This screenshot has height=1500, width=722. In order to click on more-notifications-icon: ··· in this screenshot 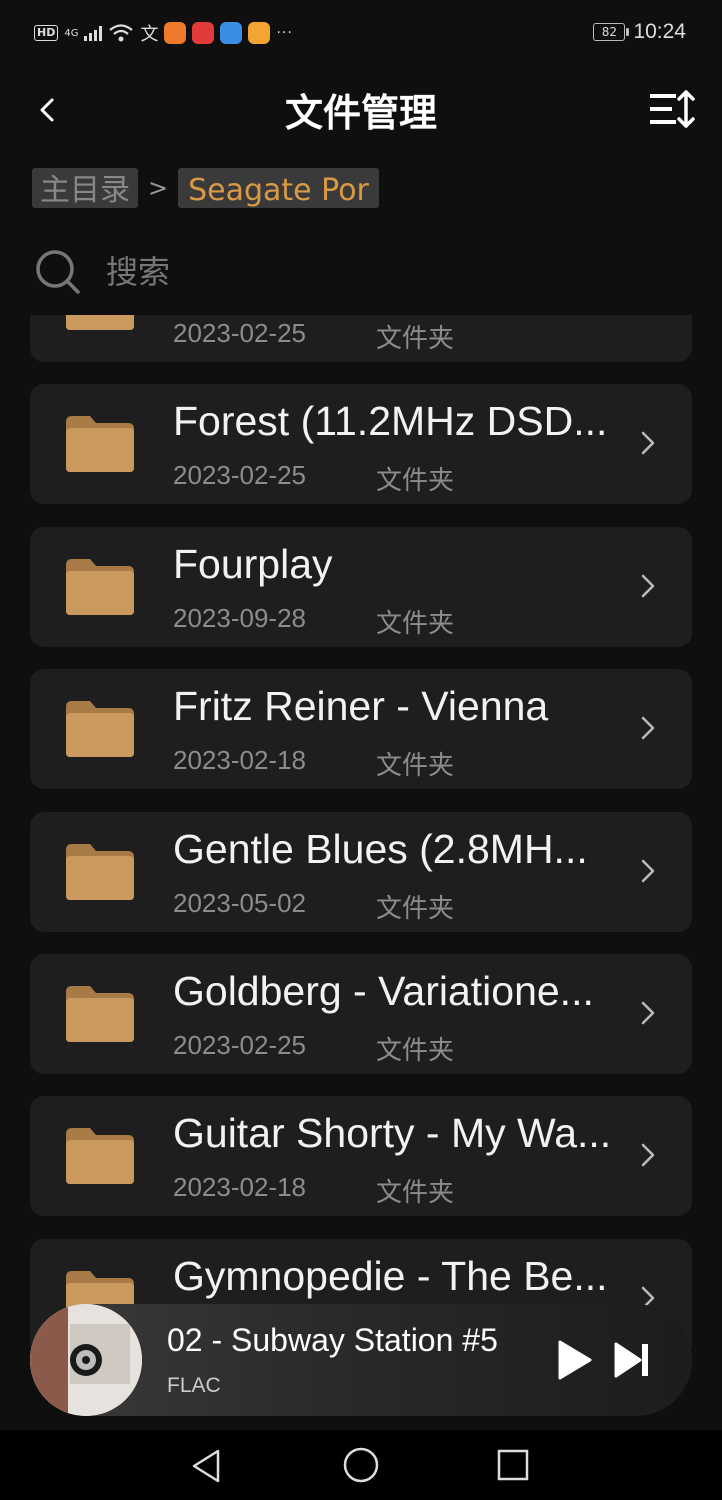, I will do `click(284, 33)`.